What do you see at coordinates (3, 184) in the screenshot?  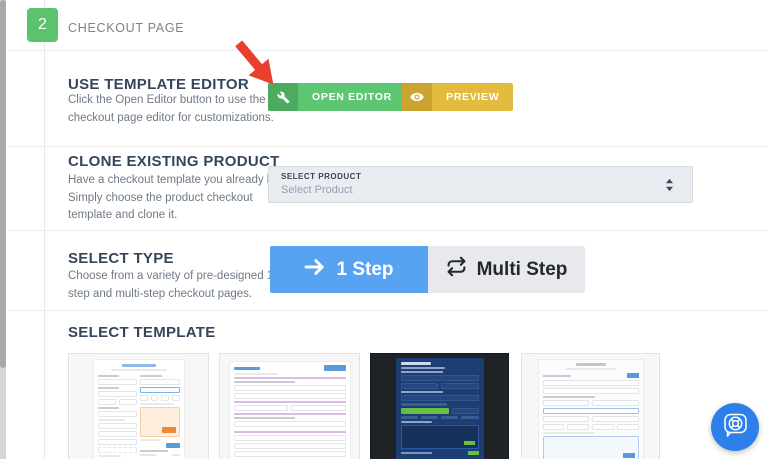 I see `left-scrollbar-thumb` at bounding box center [3, 184].